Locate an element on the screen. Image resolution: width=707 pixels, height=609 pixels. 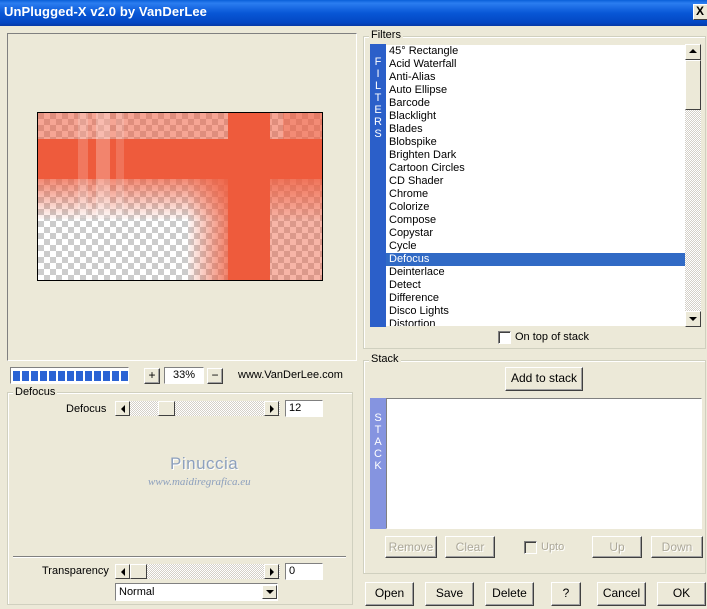
progress-fill is located at coordinates (69, 375).